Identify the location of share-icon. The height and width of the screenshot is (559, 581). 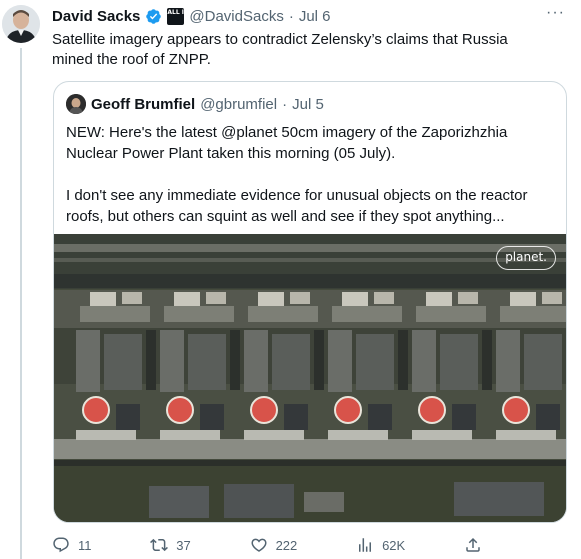
(473, 544).